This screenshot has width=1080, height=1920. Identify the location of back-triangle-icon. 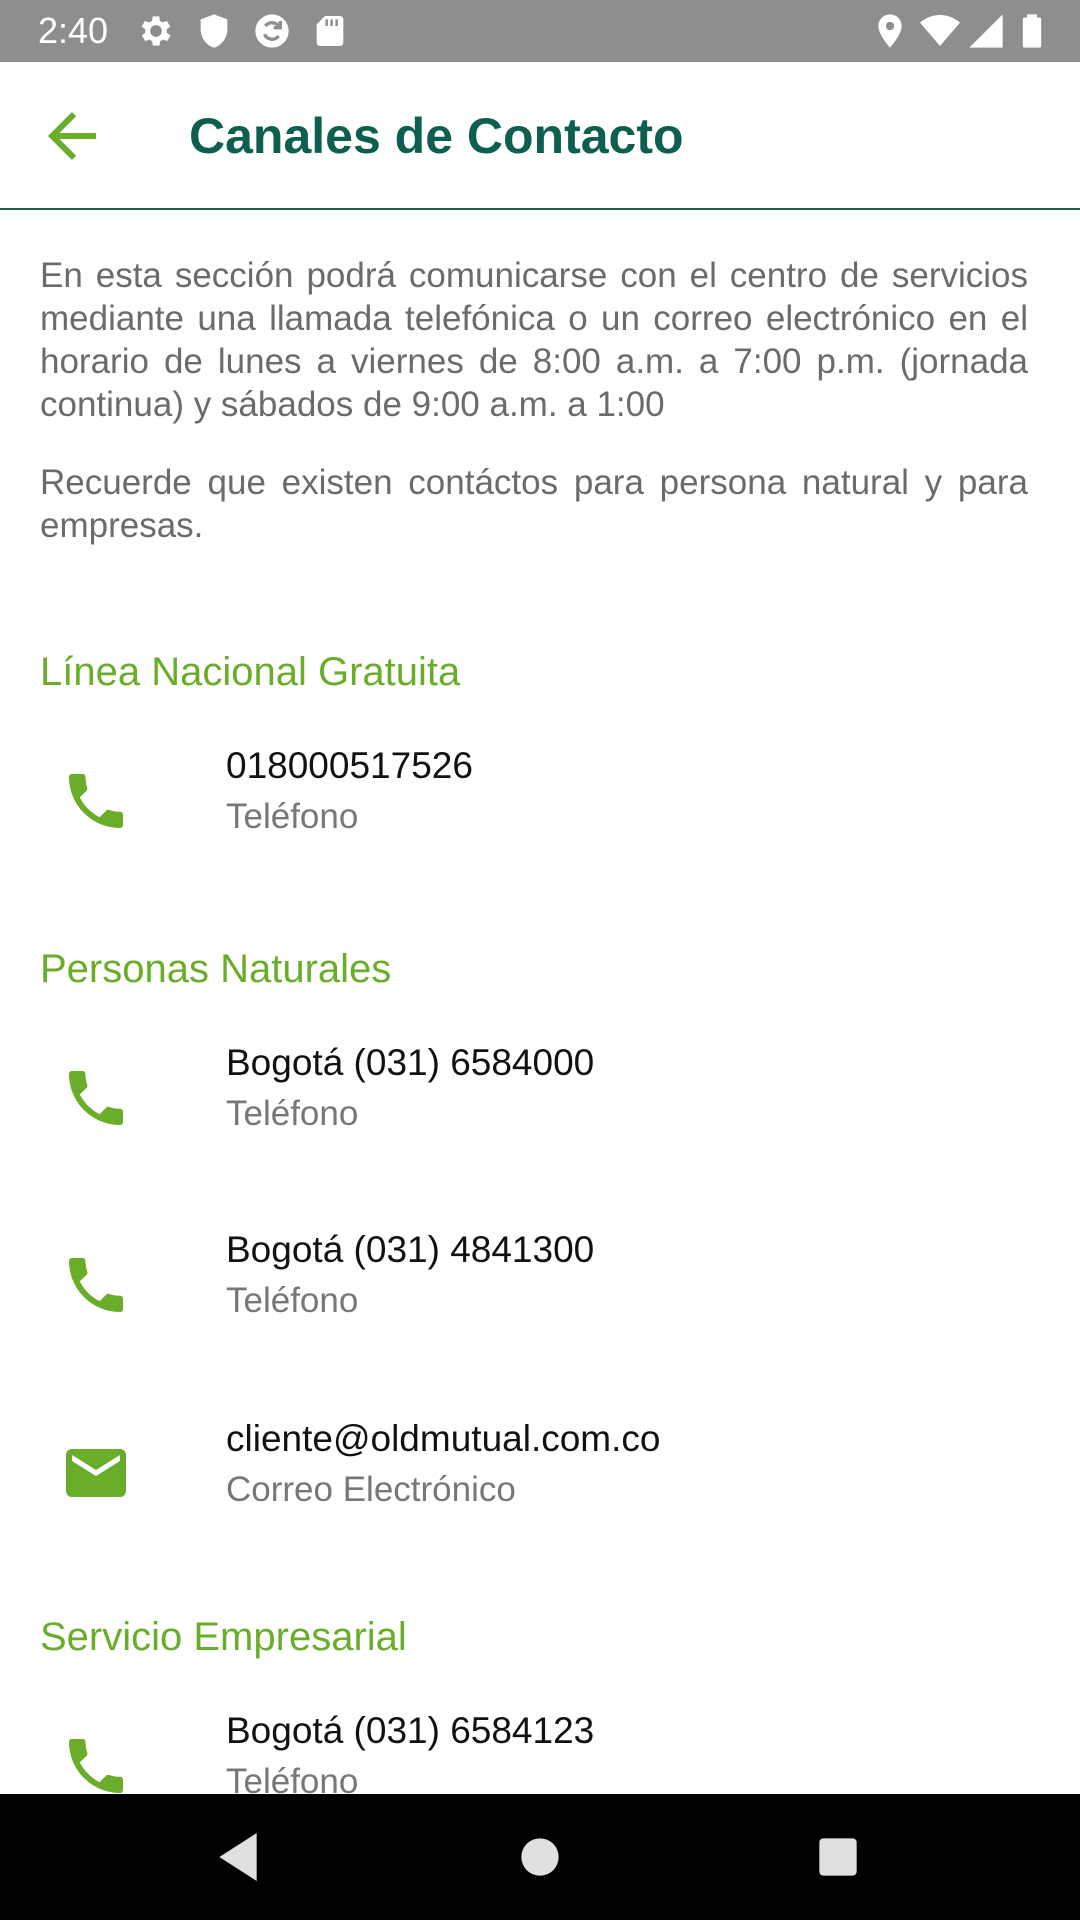
(238, 1857).